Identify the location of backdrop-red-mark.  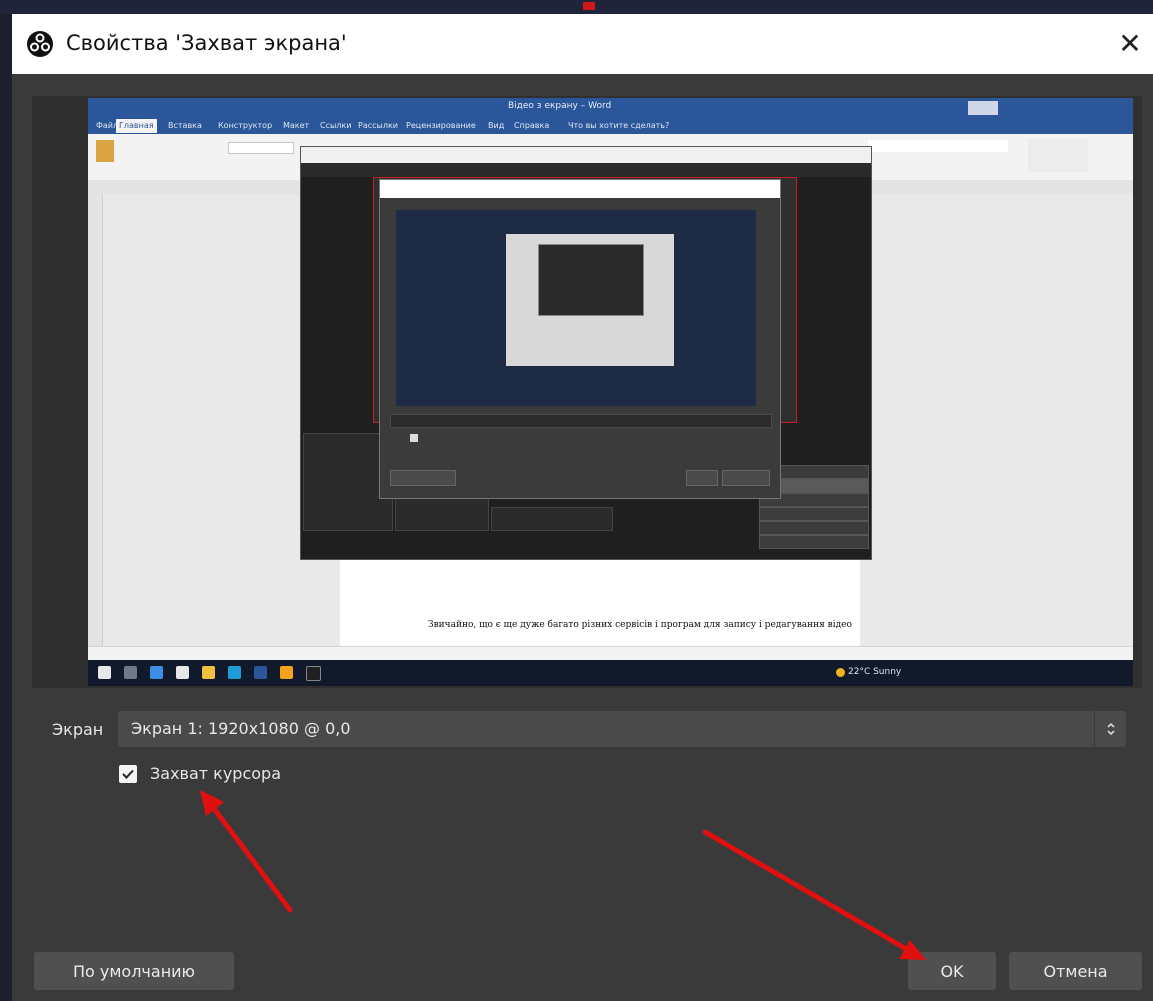
(589, 6).